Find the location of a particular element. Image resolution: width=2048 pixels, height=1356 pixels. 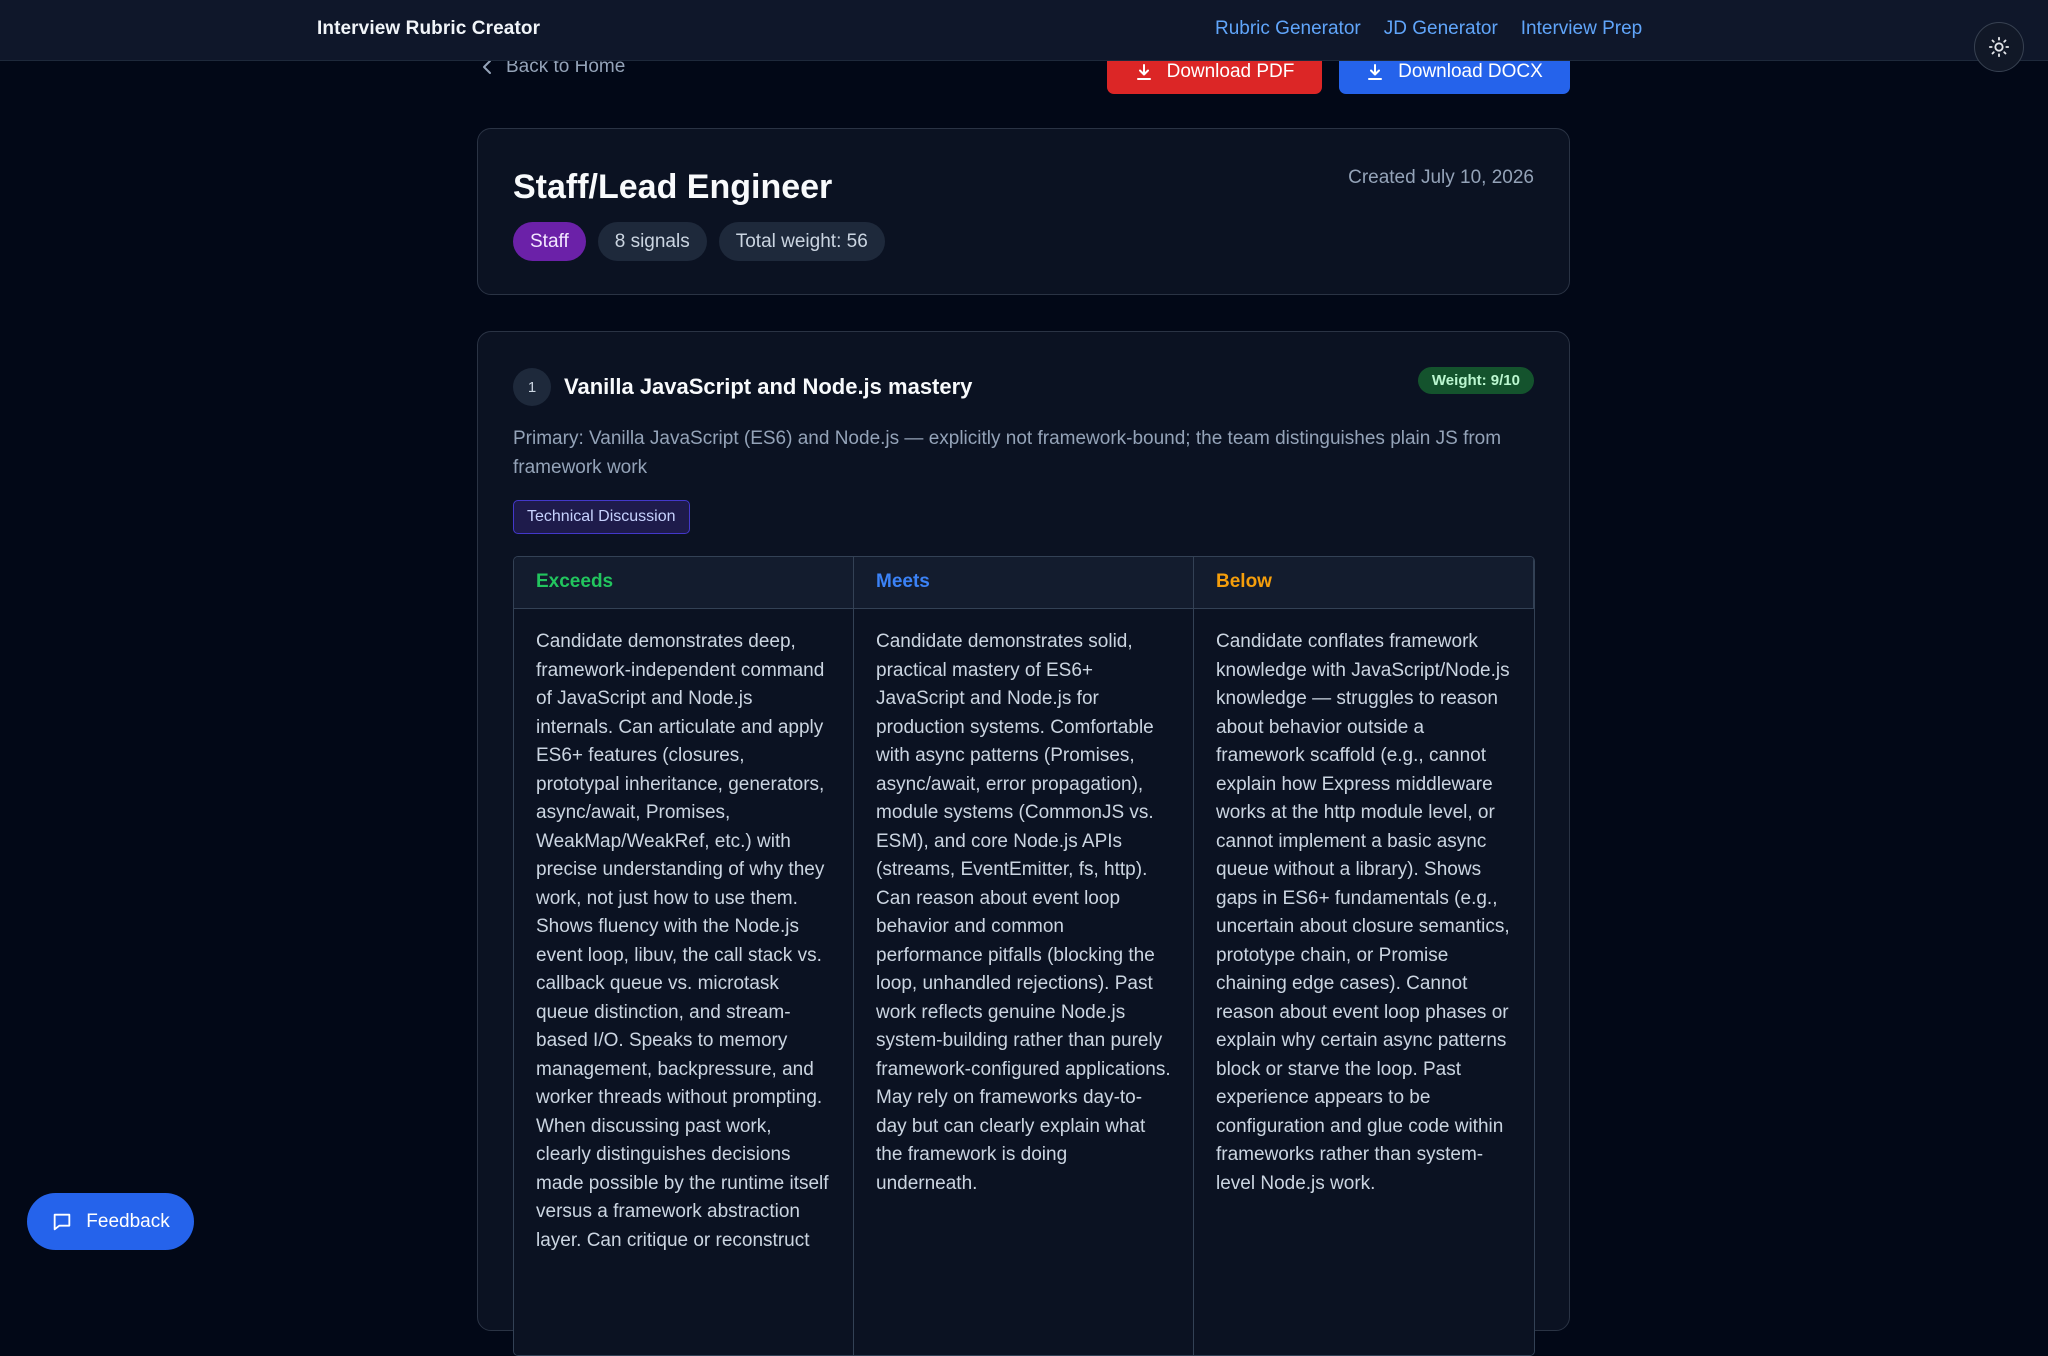

nav-link-interview-prep: Interview Prep is located at coordinates (1581, 29).